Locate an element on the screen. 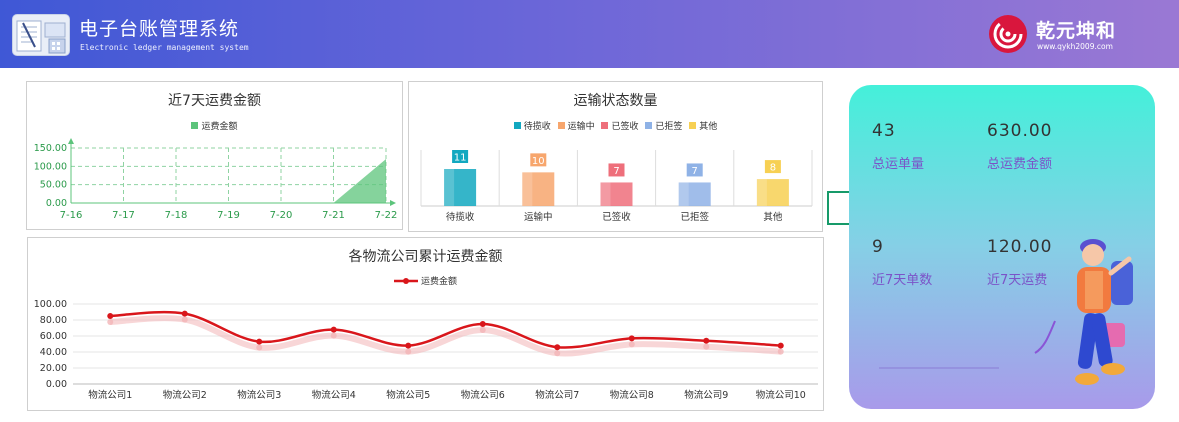  brand: 乾元坤和 www.qykh2009.com is located at coordinates (1083, 36).